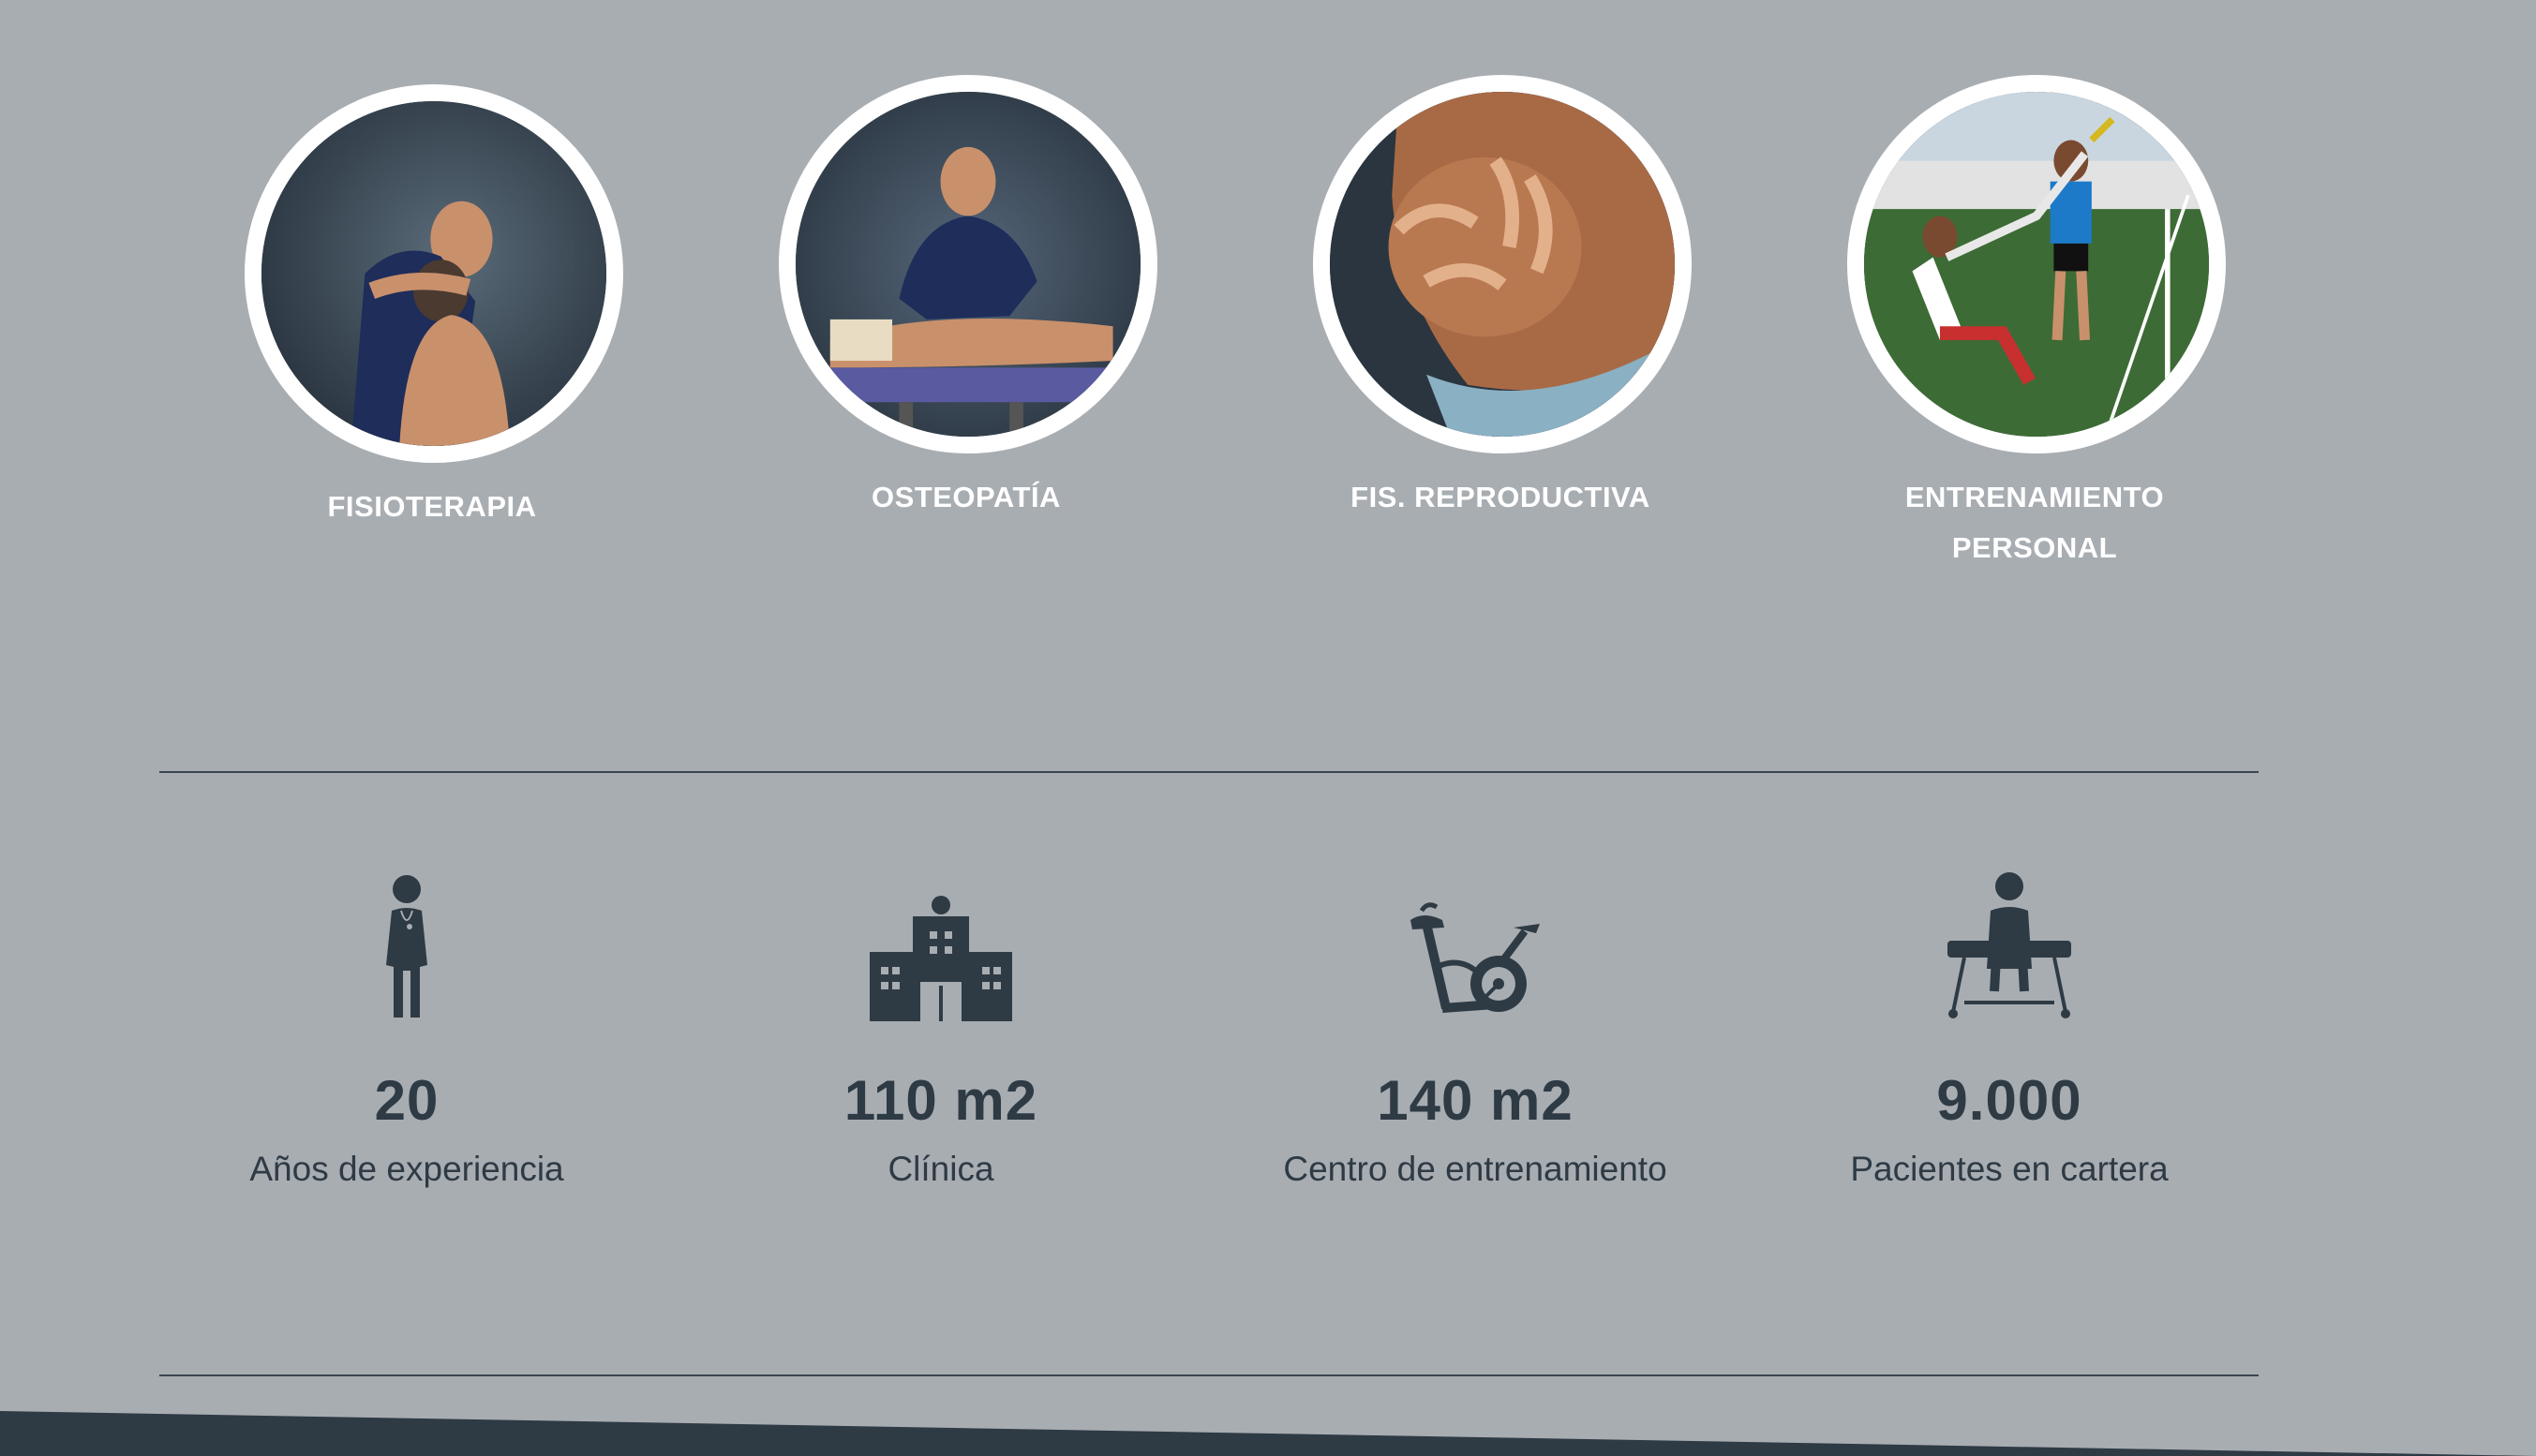 The height and width of the screenshot is (1456, 2536). I want to click on top-divider, so click(1209, 772).